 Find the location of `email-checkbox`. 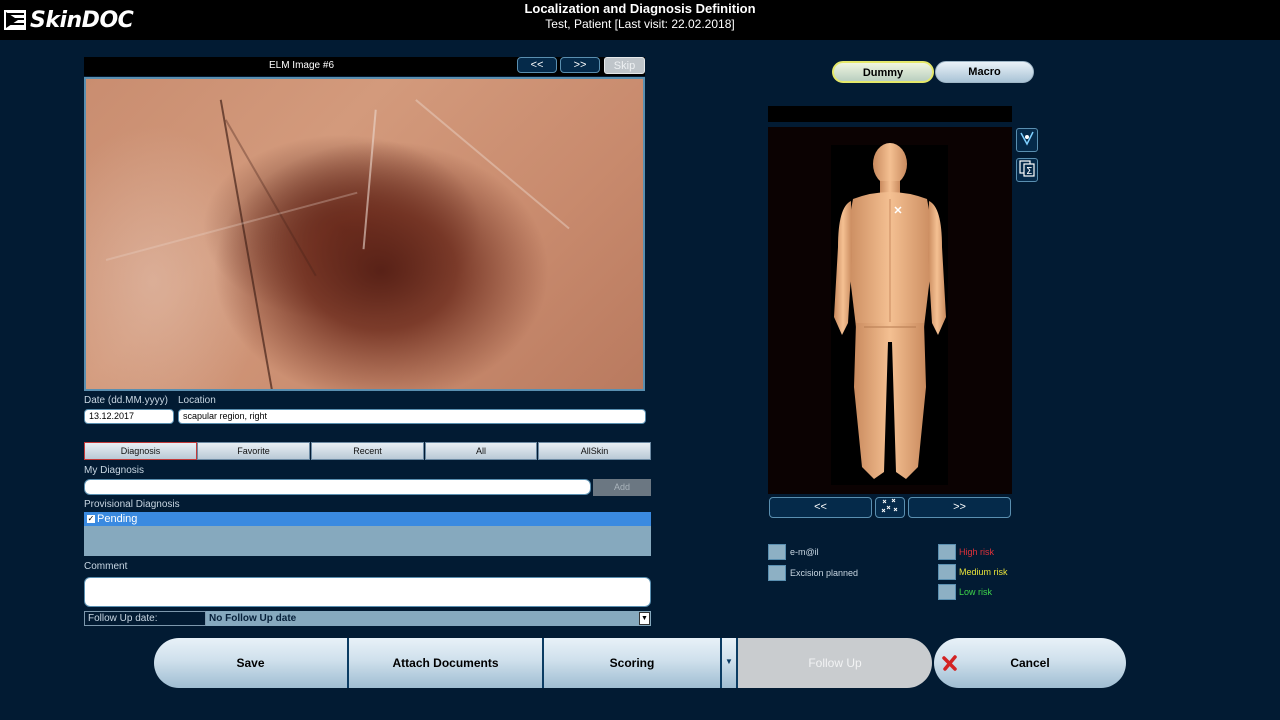

email-checkbox is located at coordinates (777, 552).